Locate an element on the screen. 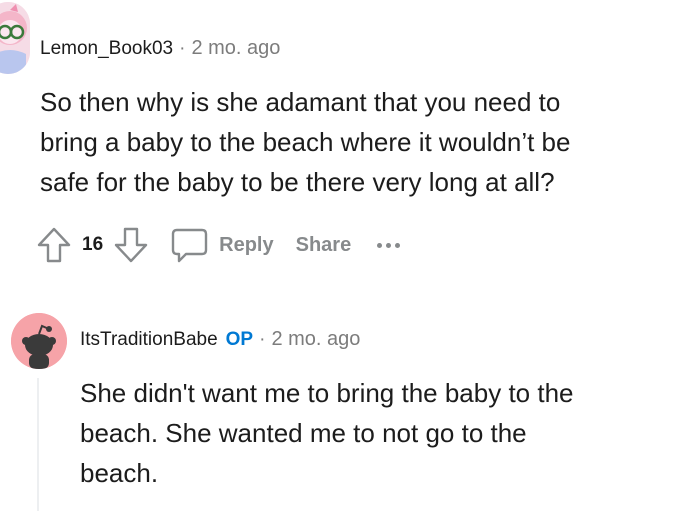 The height and width of the screenshot is (511, 700). avatar-snoo is located at coordinates (39, 341).